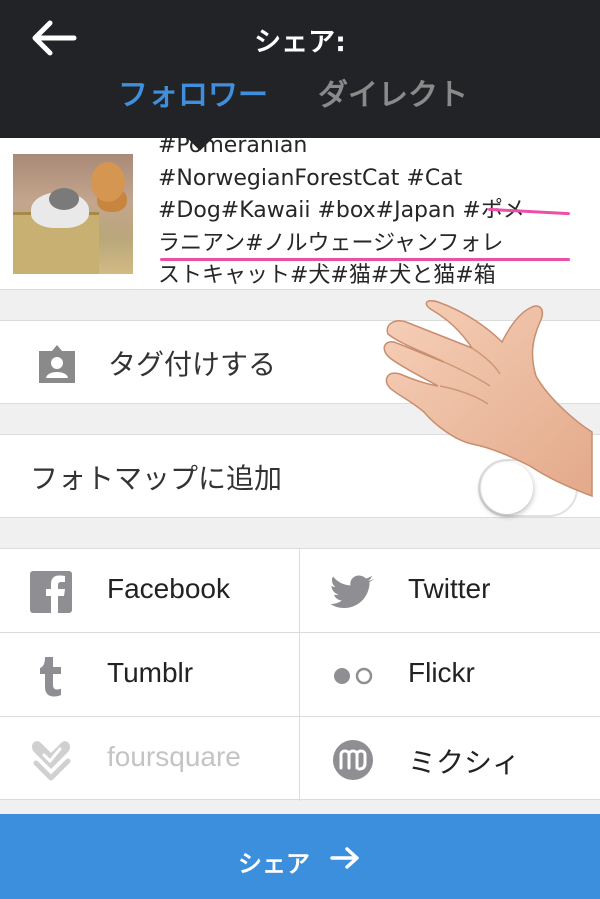  I want to click on tab-followers: フォロワー, so click(193, 92).